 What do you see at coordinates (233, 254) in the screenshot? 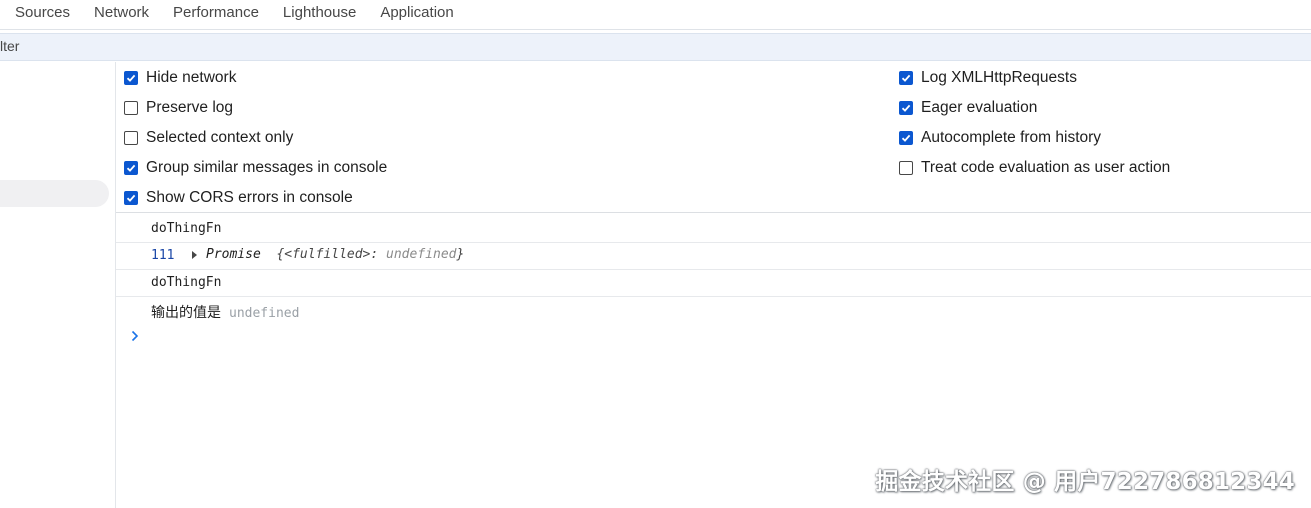
I see `promise-keyword: Promise` at bounding box center [233, 254].